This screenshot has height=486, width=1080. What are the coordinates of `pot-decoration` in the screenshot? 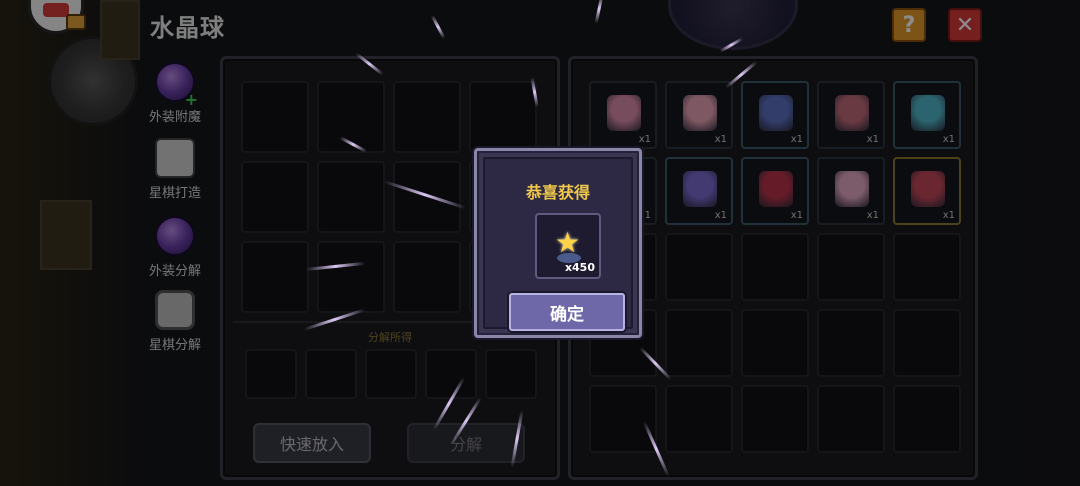 It's located at (66, 235).